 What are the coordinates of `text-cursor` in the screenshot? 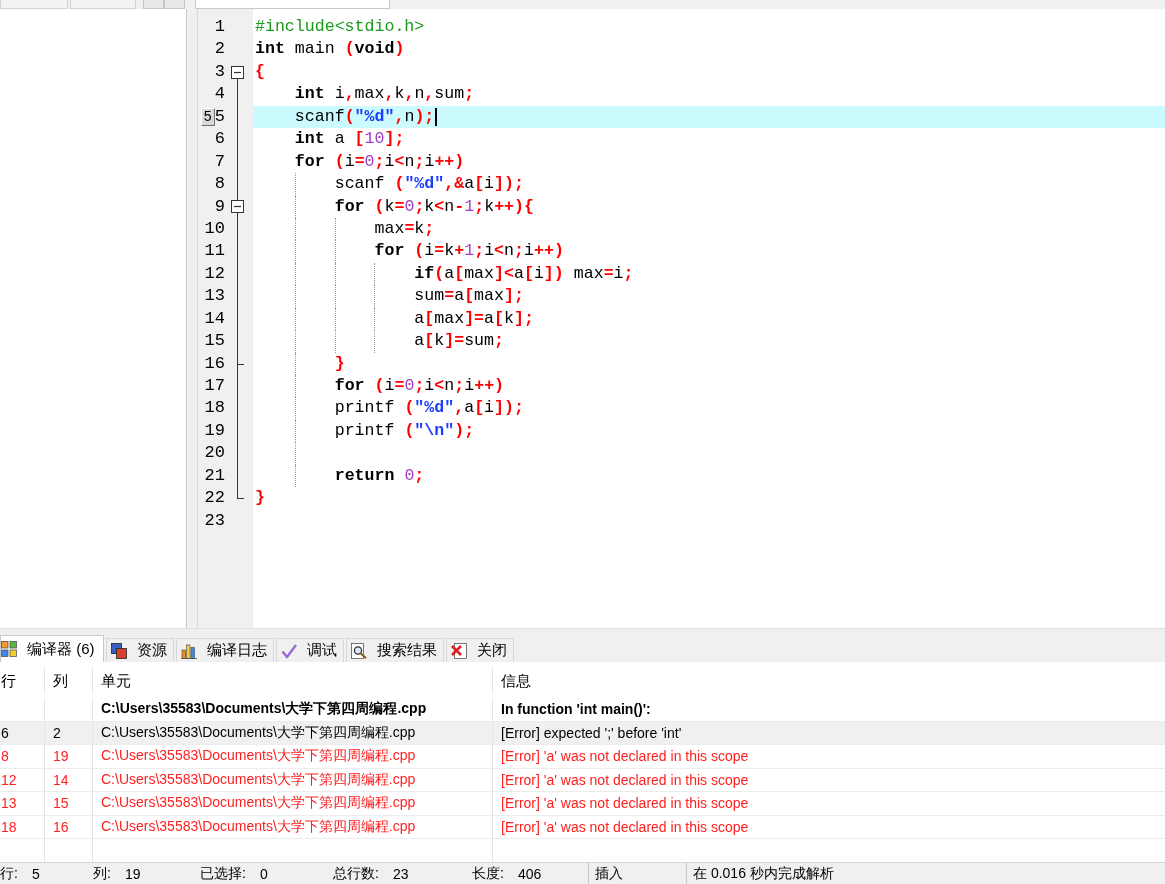 It's located at (436, 116).